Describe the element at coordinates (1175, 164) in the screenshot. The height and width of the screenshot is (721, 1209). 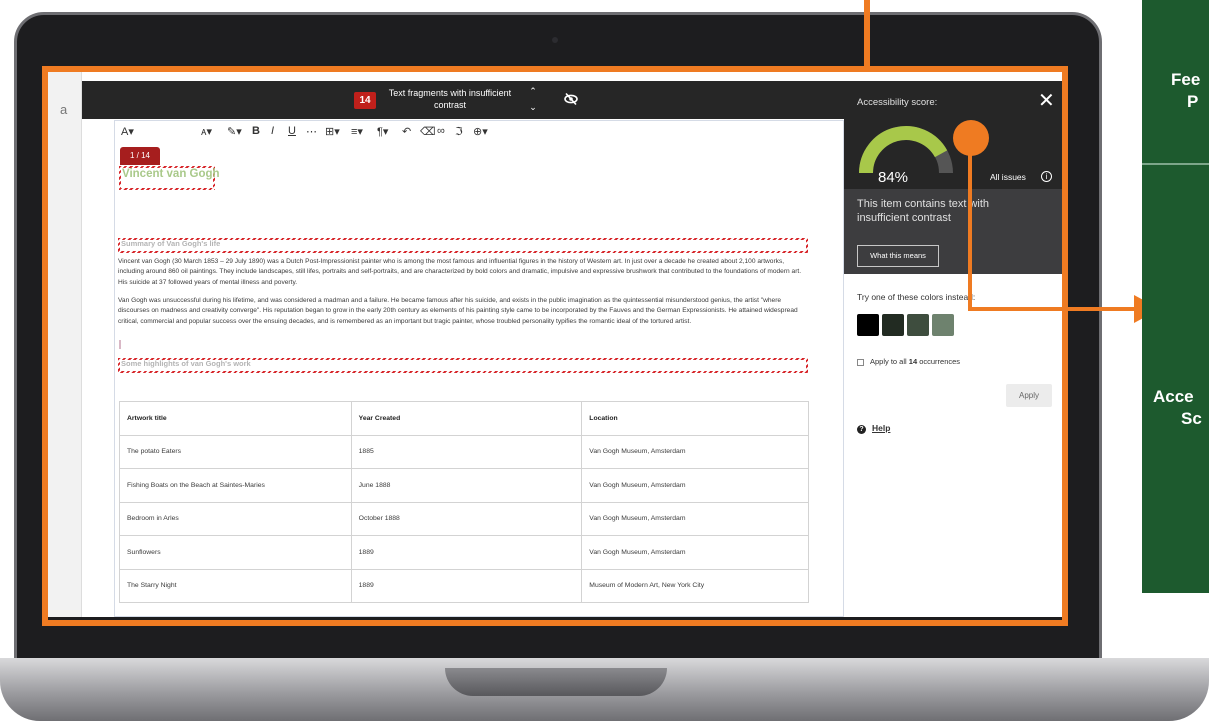
I see `callout-divider` at that location.